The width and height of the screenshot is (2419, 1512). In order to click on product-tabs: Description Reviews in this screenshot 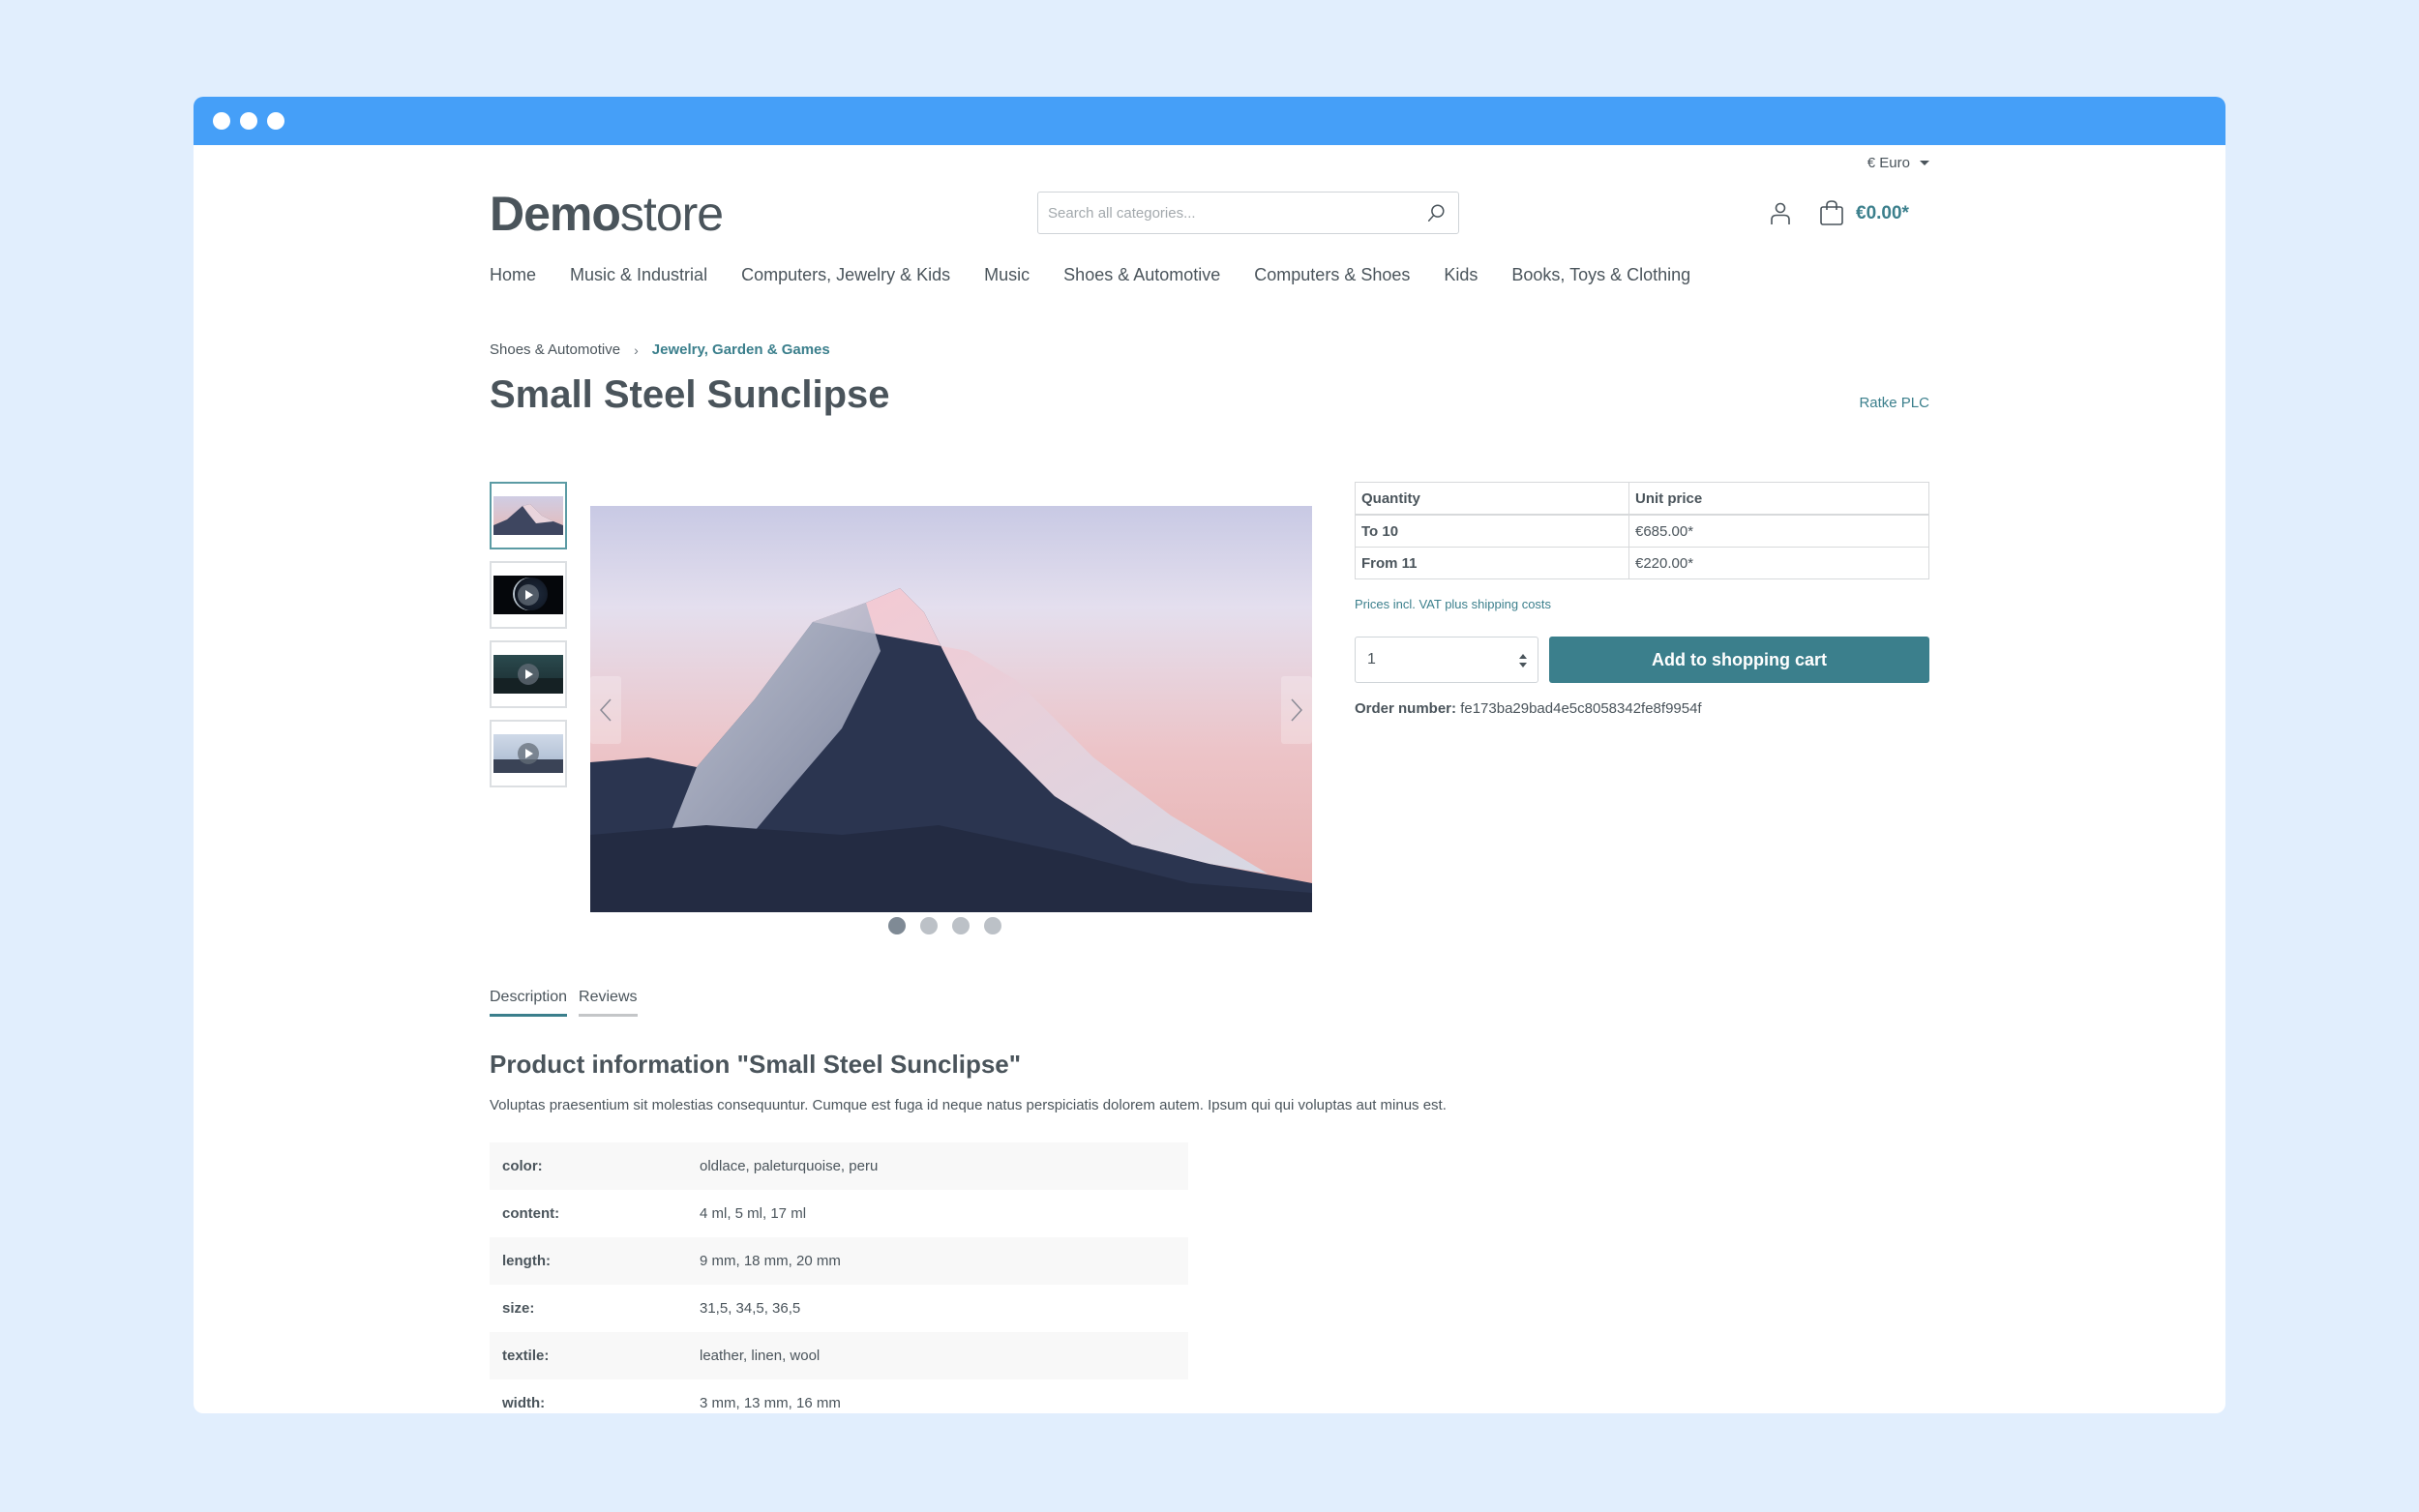, I will do `click(564, 1003)`.